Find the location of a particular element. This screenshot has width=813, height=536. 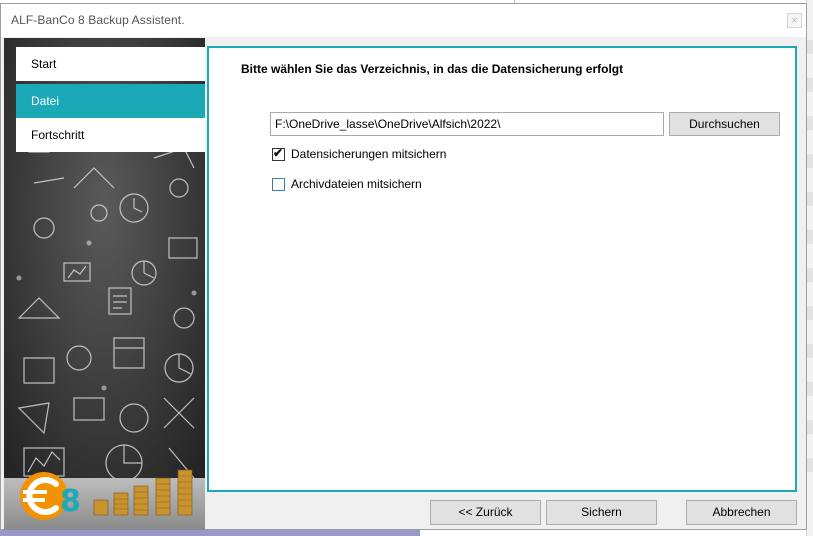

logo-digit: 8 is located at coordinates (70, 501).